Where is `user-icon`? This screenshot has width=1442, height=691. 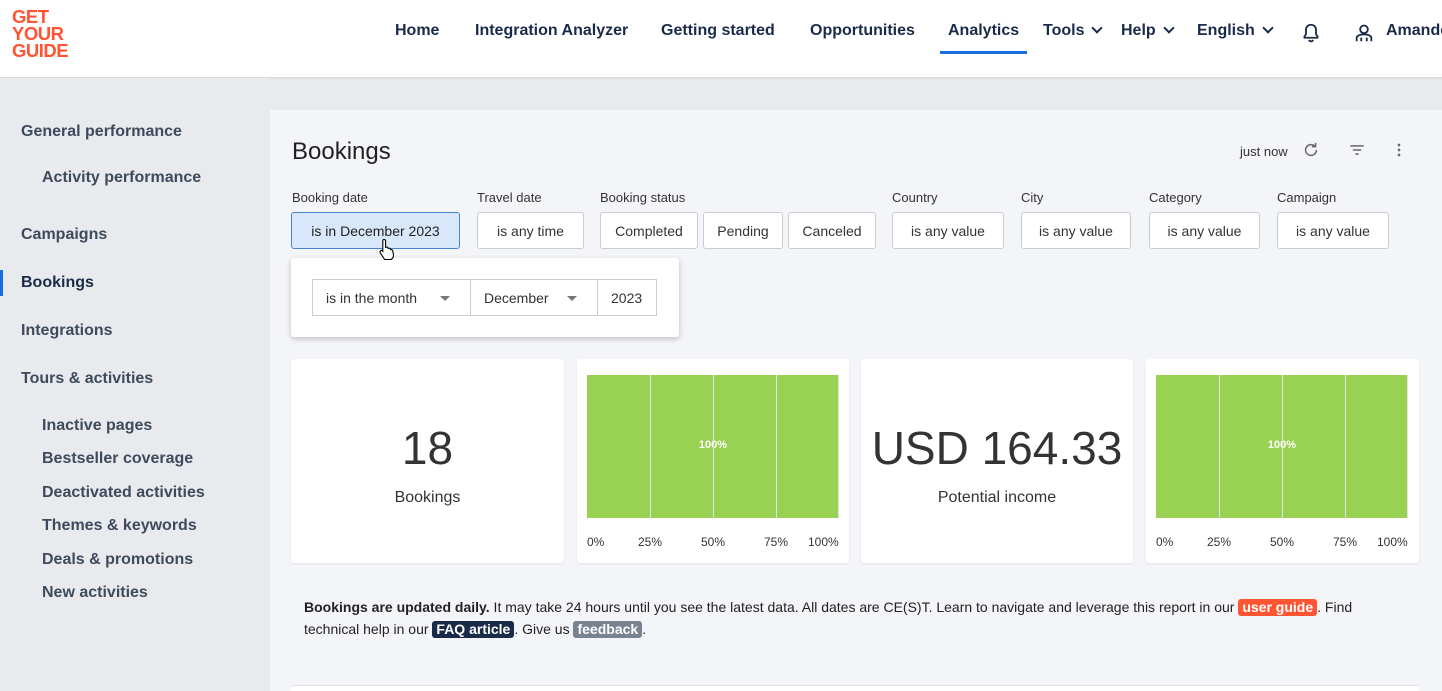 user-icon is located at coordinates (1364, 33).